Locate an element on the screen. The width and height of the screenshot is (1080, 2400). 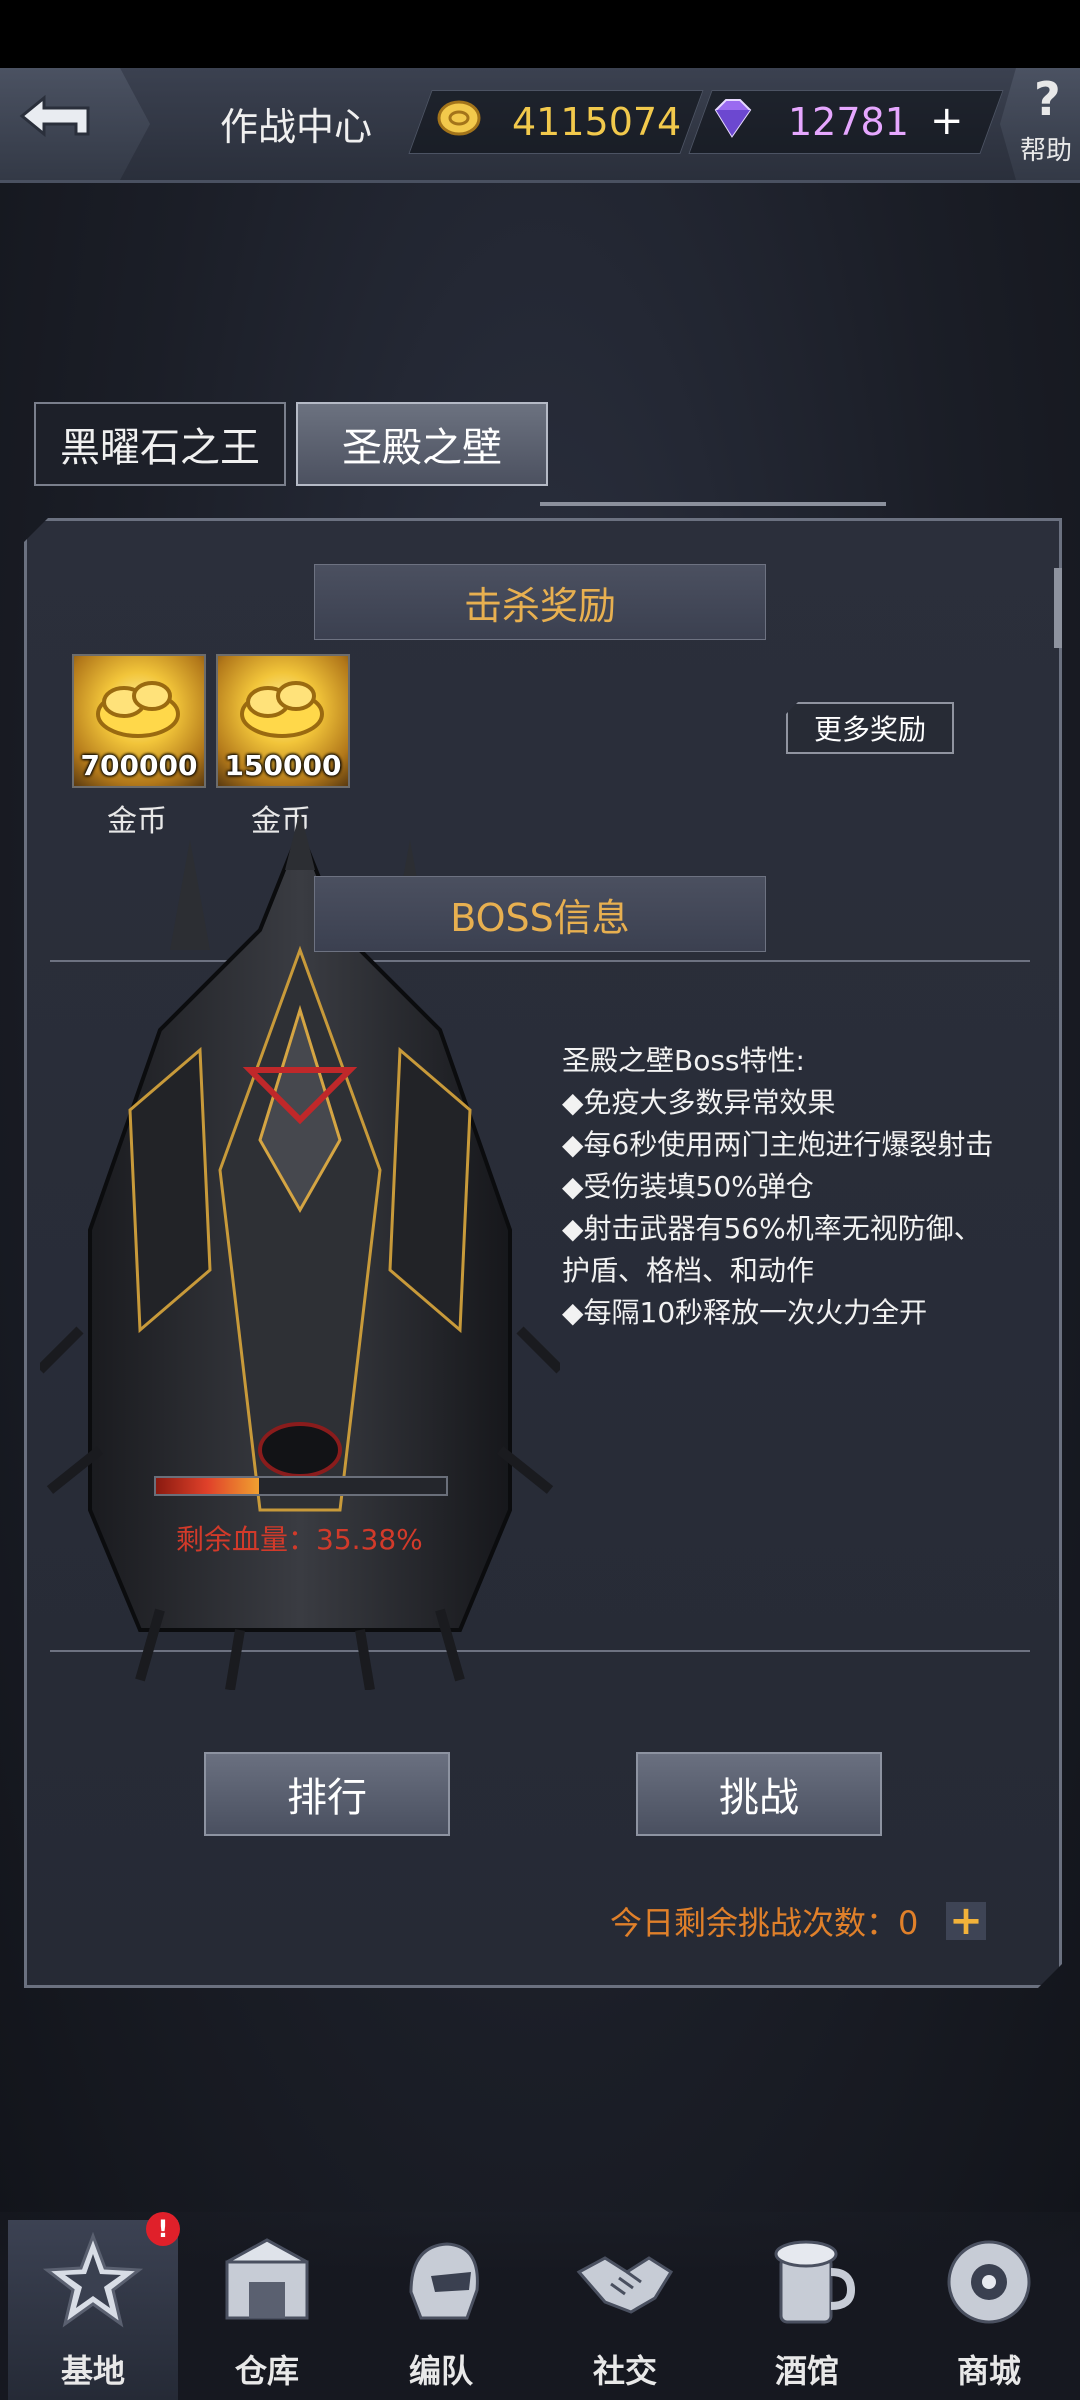
nav-shop: 商城 is located at coordinates (989, 2310).